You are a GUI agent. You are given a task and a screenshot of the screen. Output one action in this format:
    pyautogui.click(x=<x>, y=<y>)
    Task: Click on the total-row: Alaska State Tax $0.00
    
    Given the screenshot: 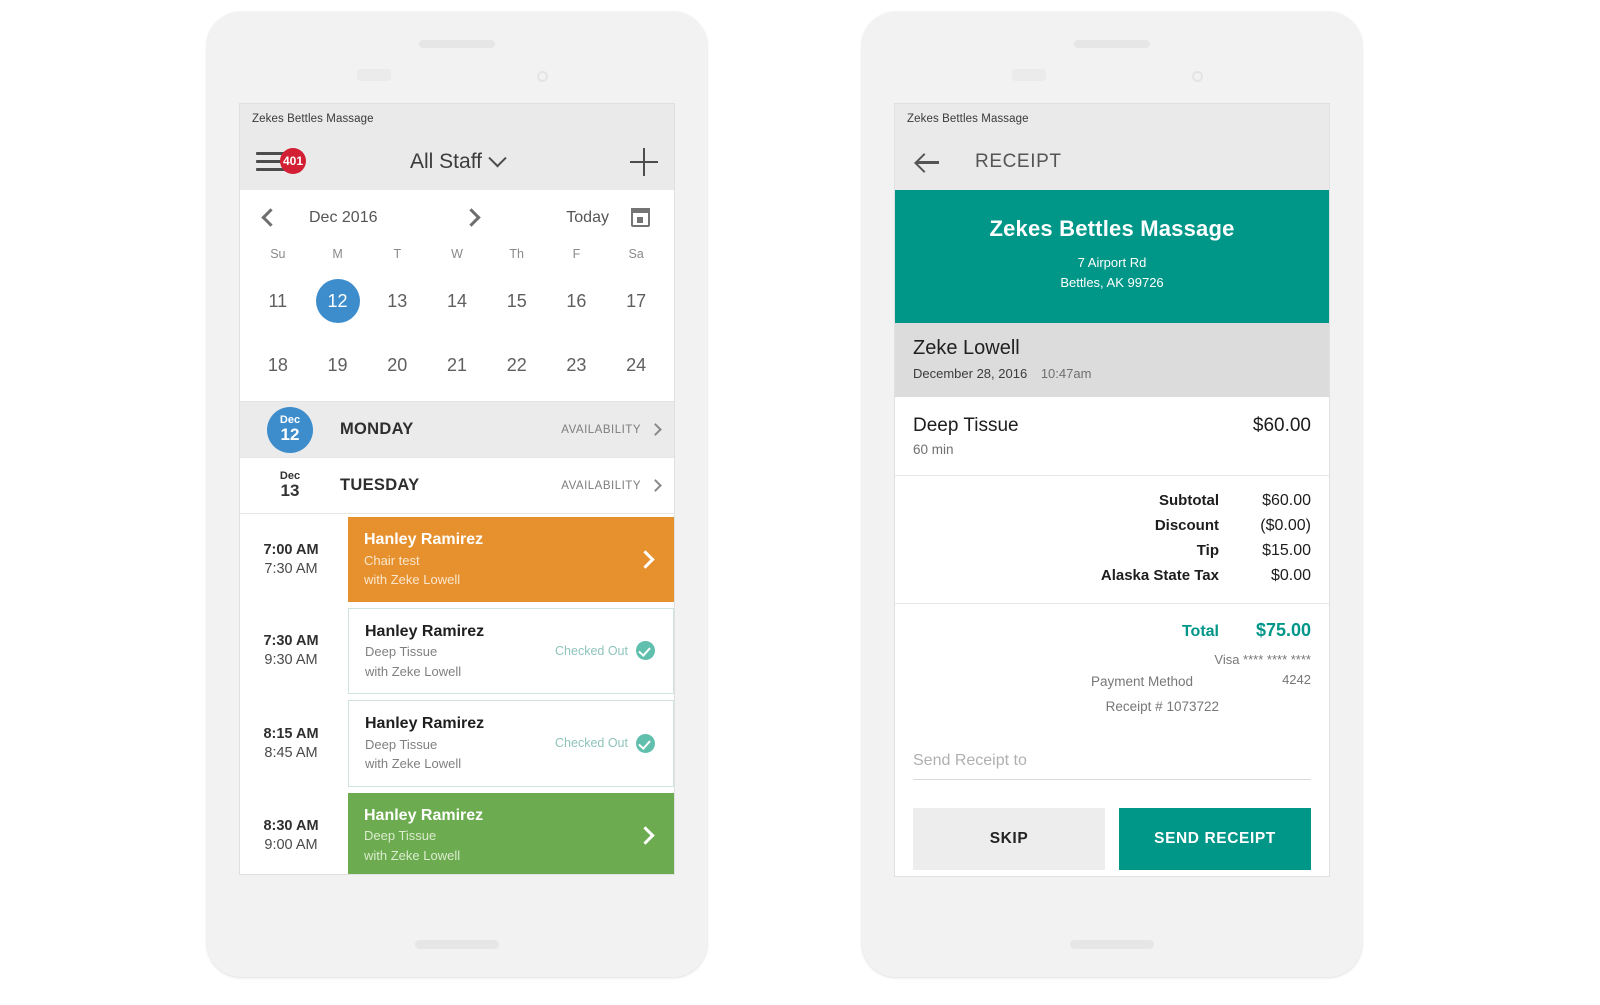 What is the action you would take?
    pyautogui.click(x=1112, y=576)
    